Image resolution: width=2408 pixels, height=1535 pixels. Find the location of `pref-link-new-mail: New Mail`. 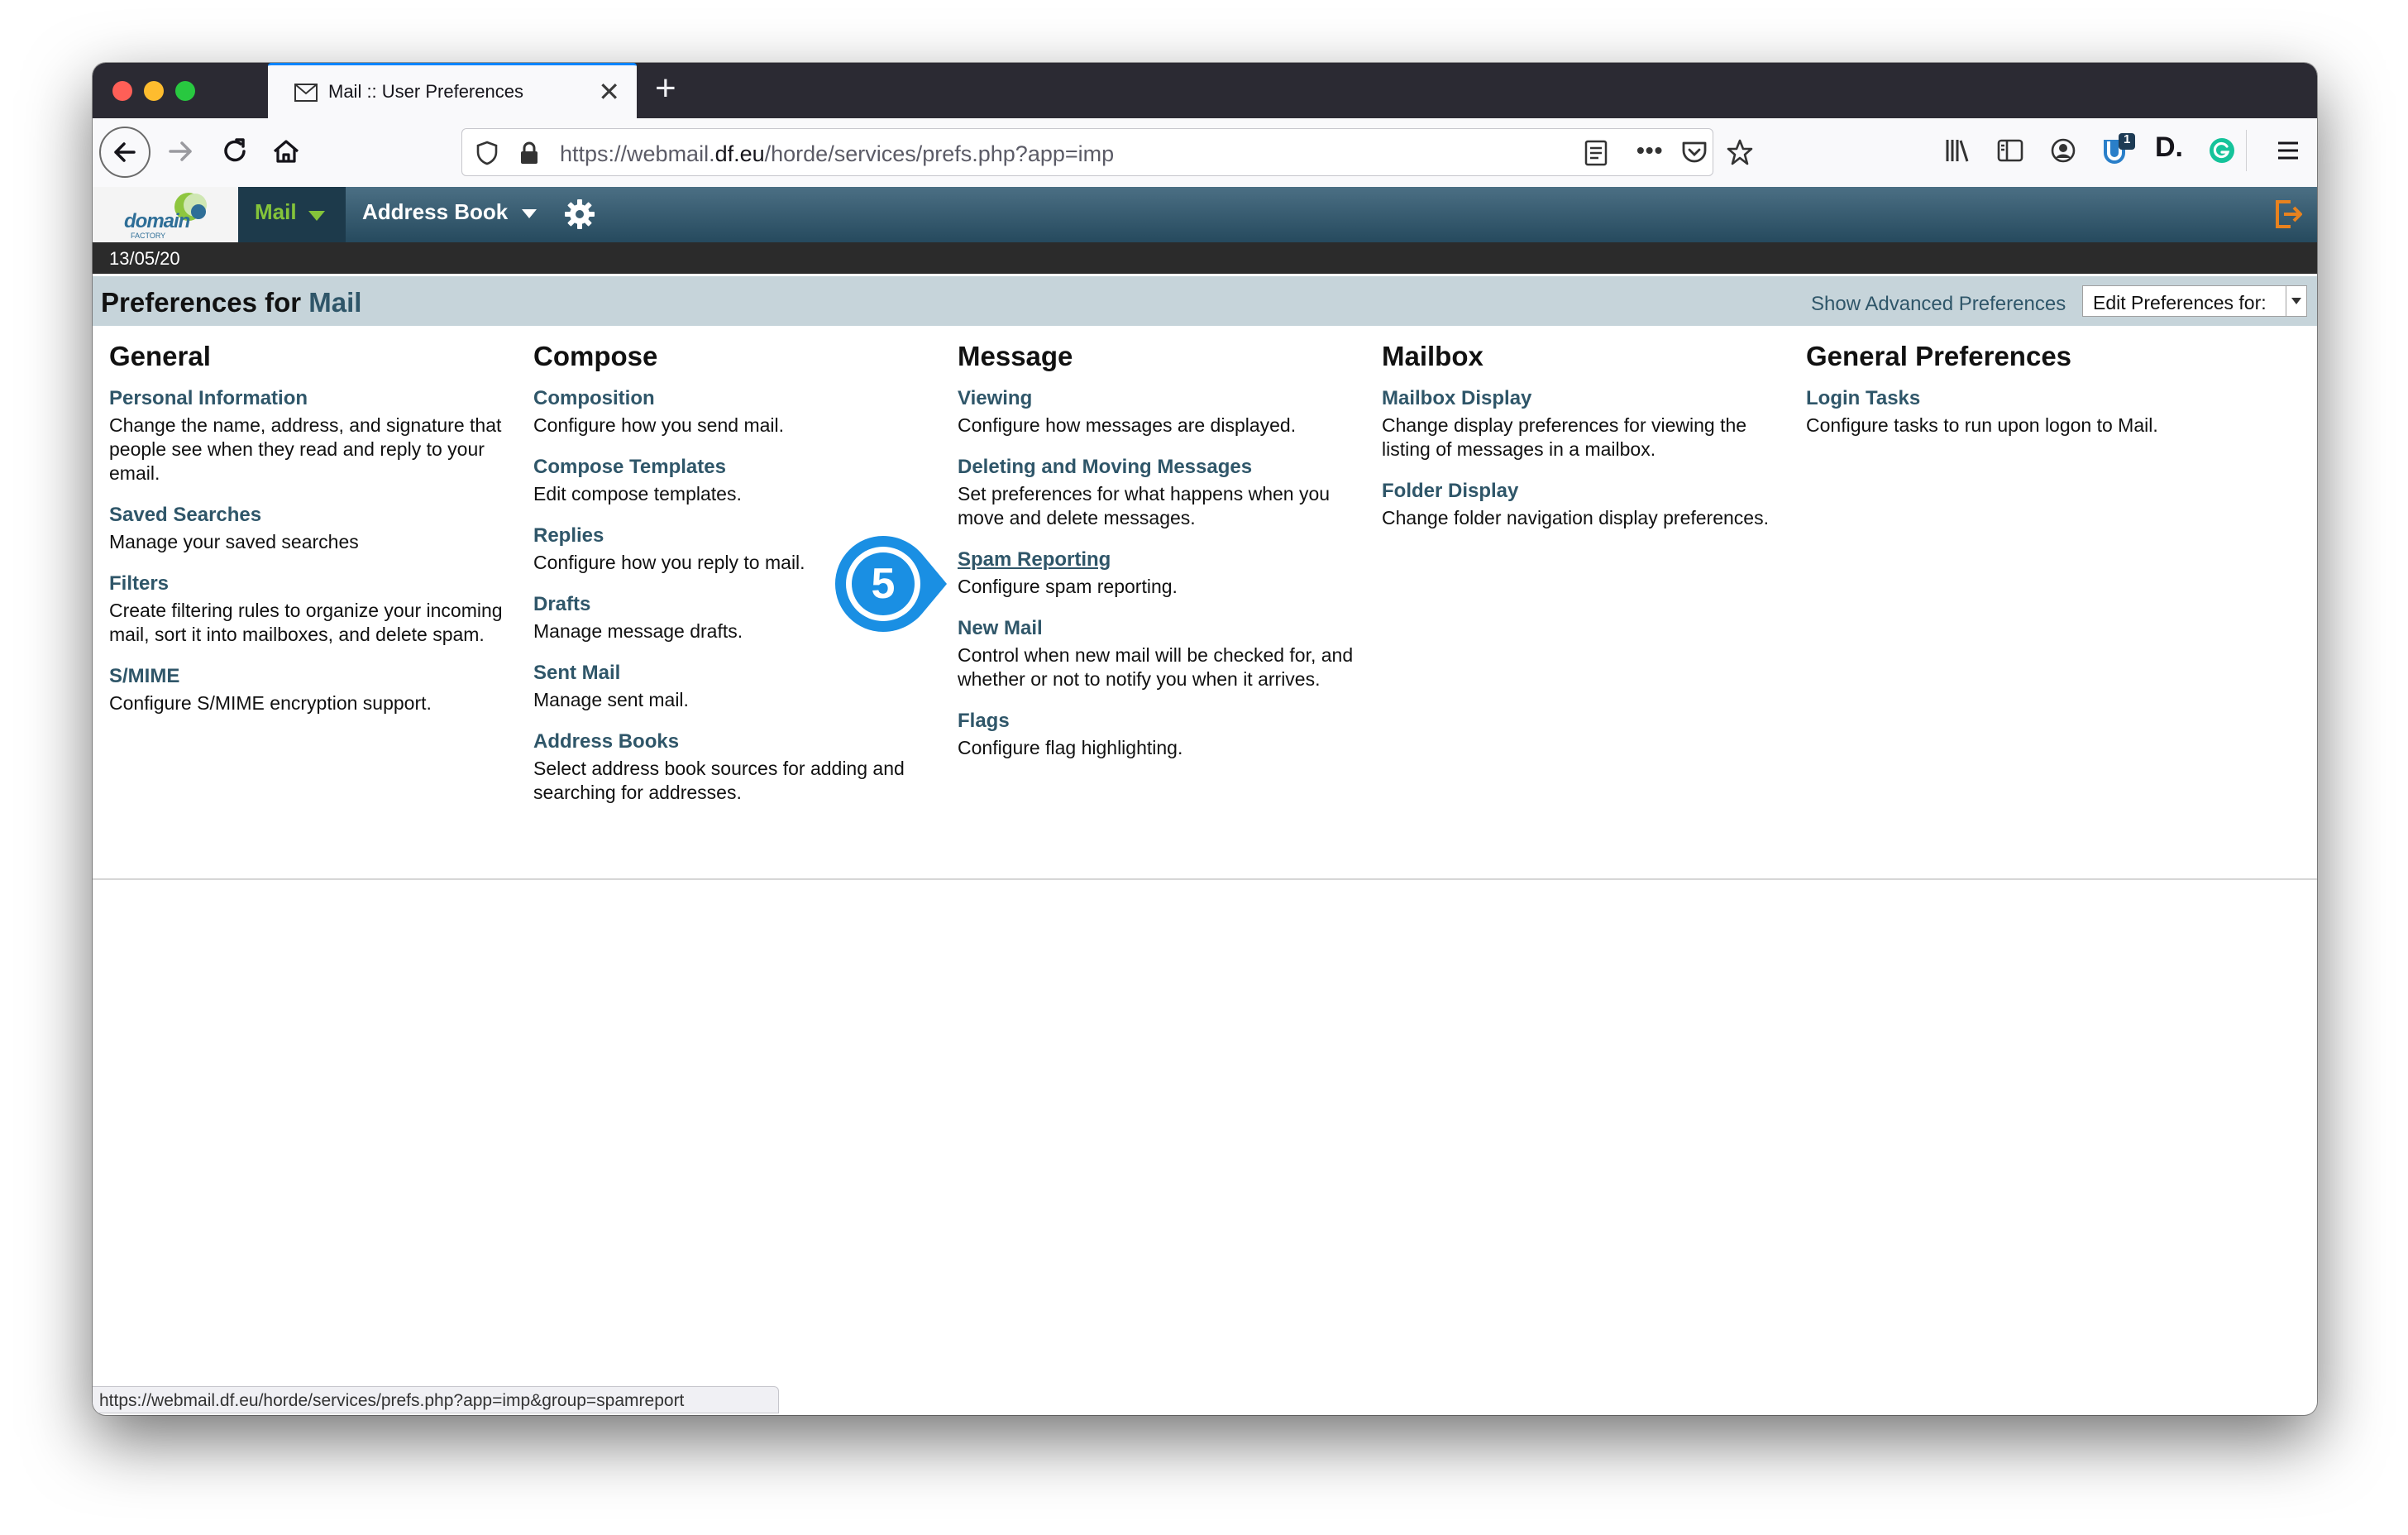

pref-link-new-mail: New Mail is located at coordinates (1156, 628).